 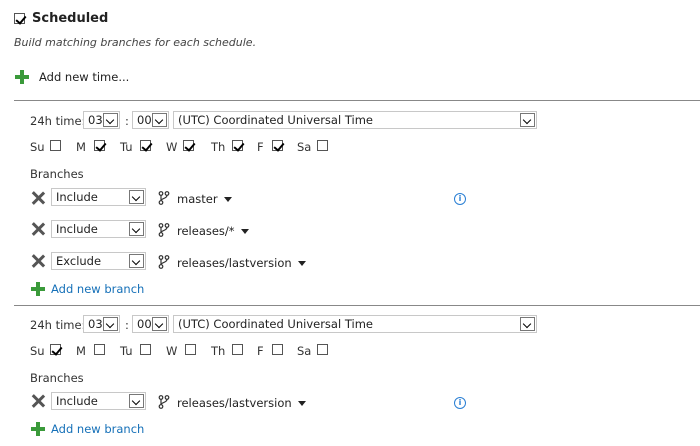 What do you see at coordinates (206, 231) in the screenshot?
I see `branch-name: releases/*` at bounding box center [206, 231].